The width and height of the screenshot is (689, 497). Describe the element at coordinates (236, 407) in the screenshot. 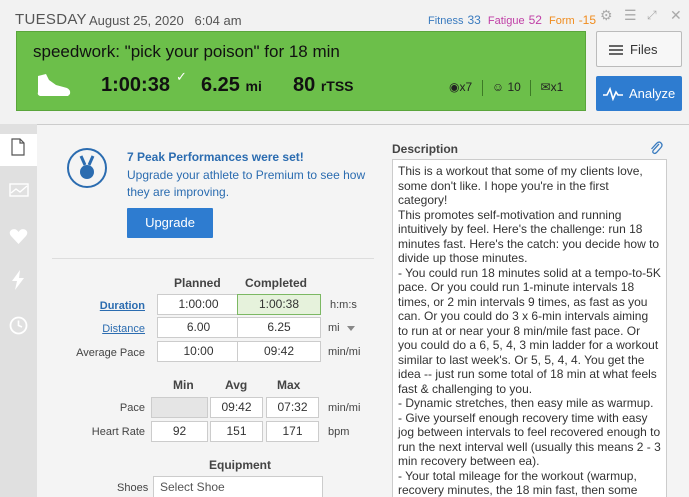

I see `pace-avg-input: 09:42` at that location.